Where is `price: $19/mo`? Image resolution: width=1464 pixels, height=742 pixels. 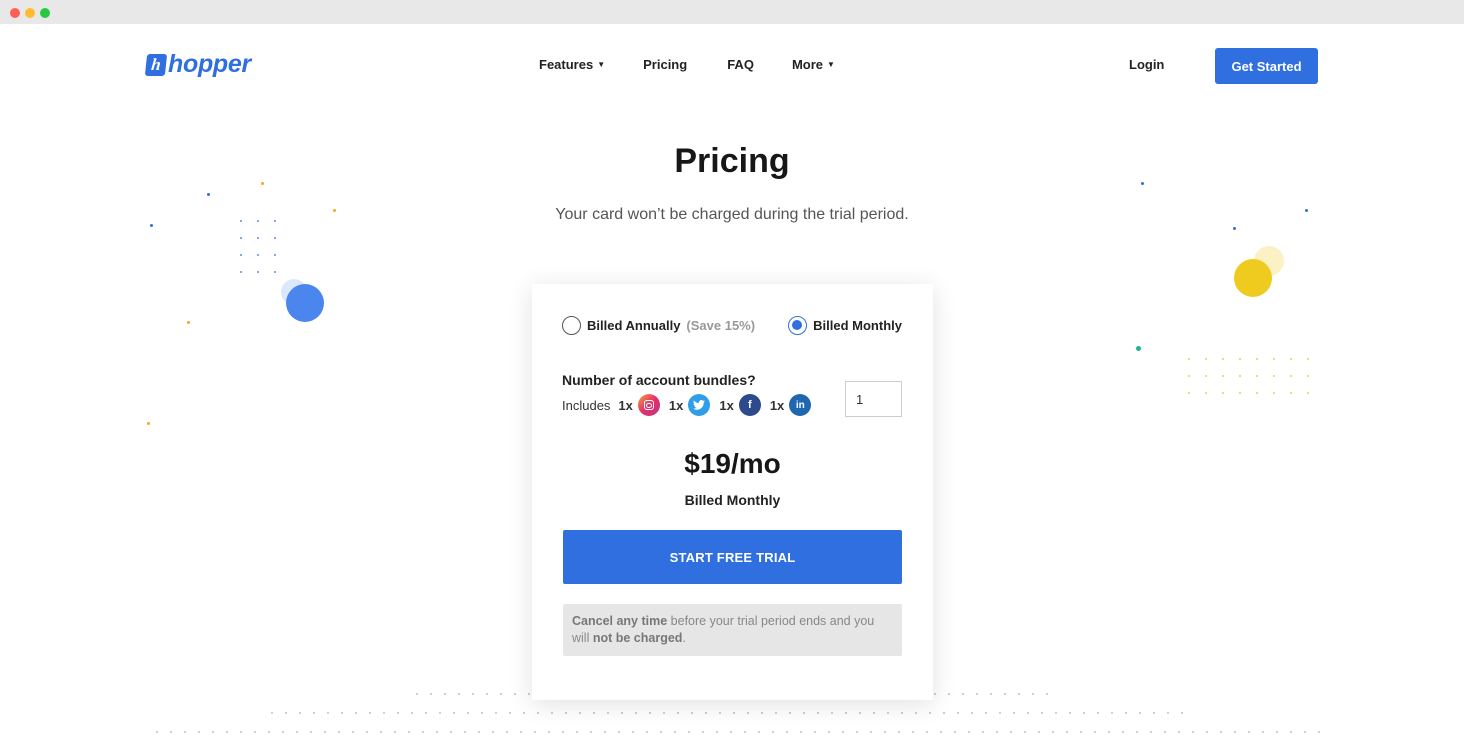
price: $19/mo is located at coordinates (732, 463).